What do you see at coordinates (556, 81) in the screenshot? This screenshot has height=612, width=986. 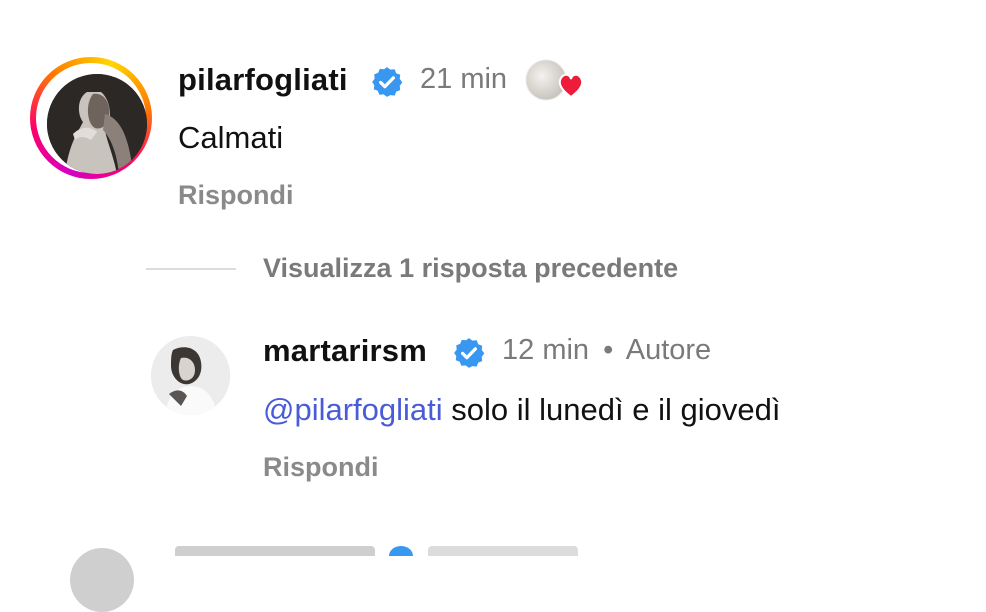 I see `author-heart-icon` at bounding box center [556, 81].